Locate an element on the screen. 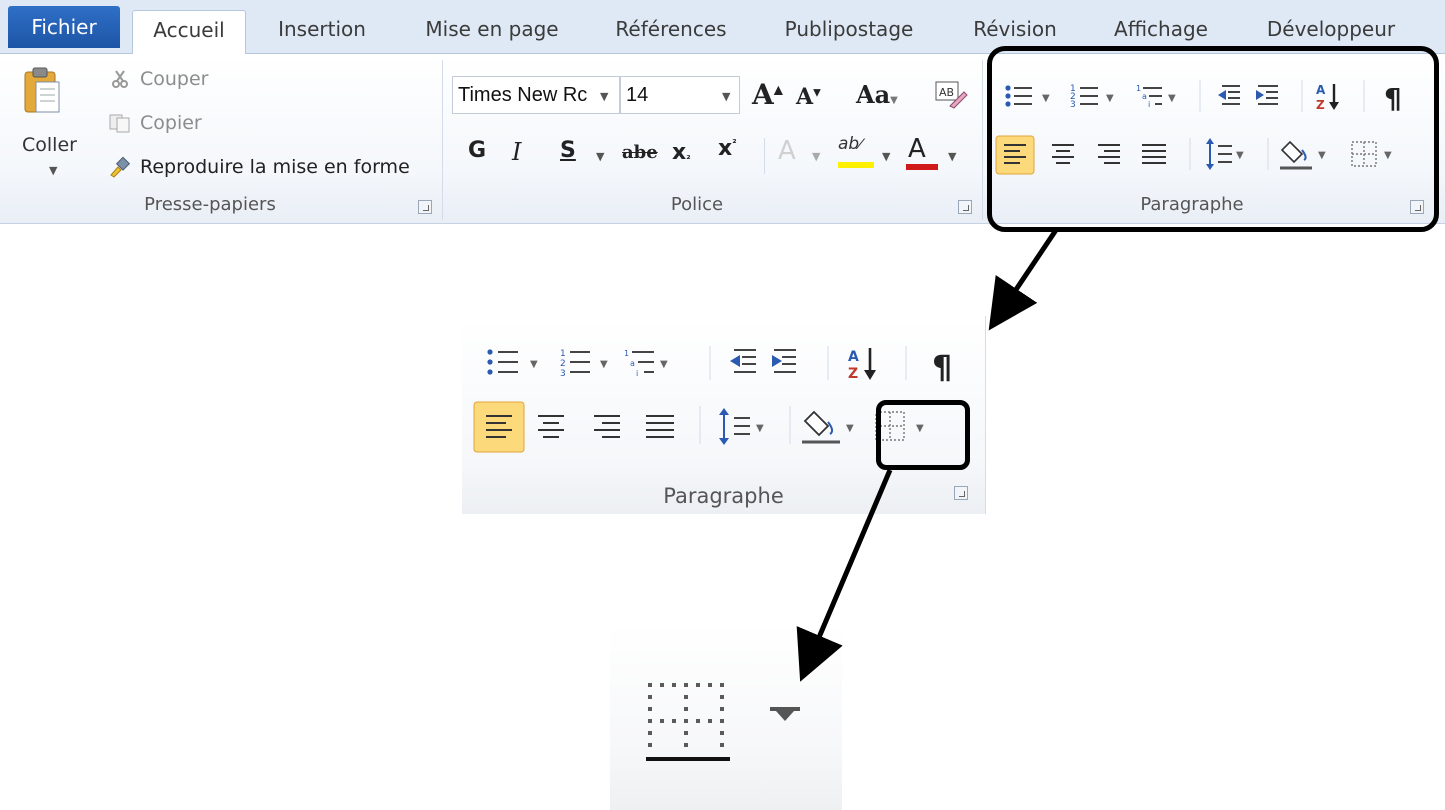  arrow-to-borders-button is located at coordinates (844, 575).